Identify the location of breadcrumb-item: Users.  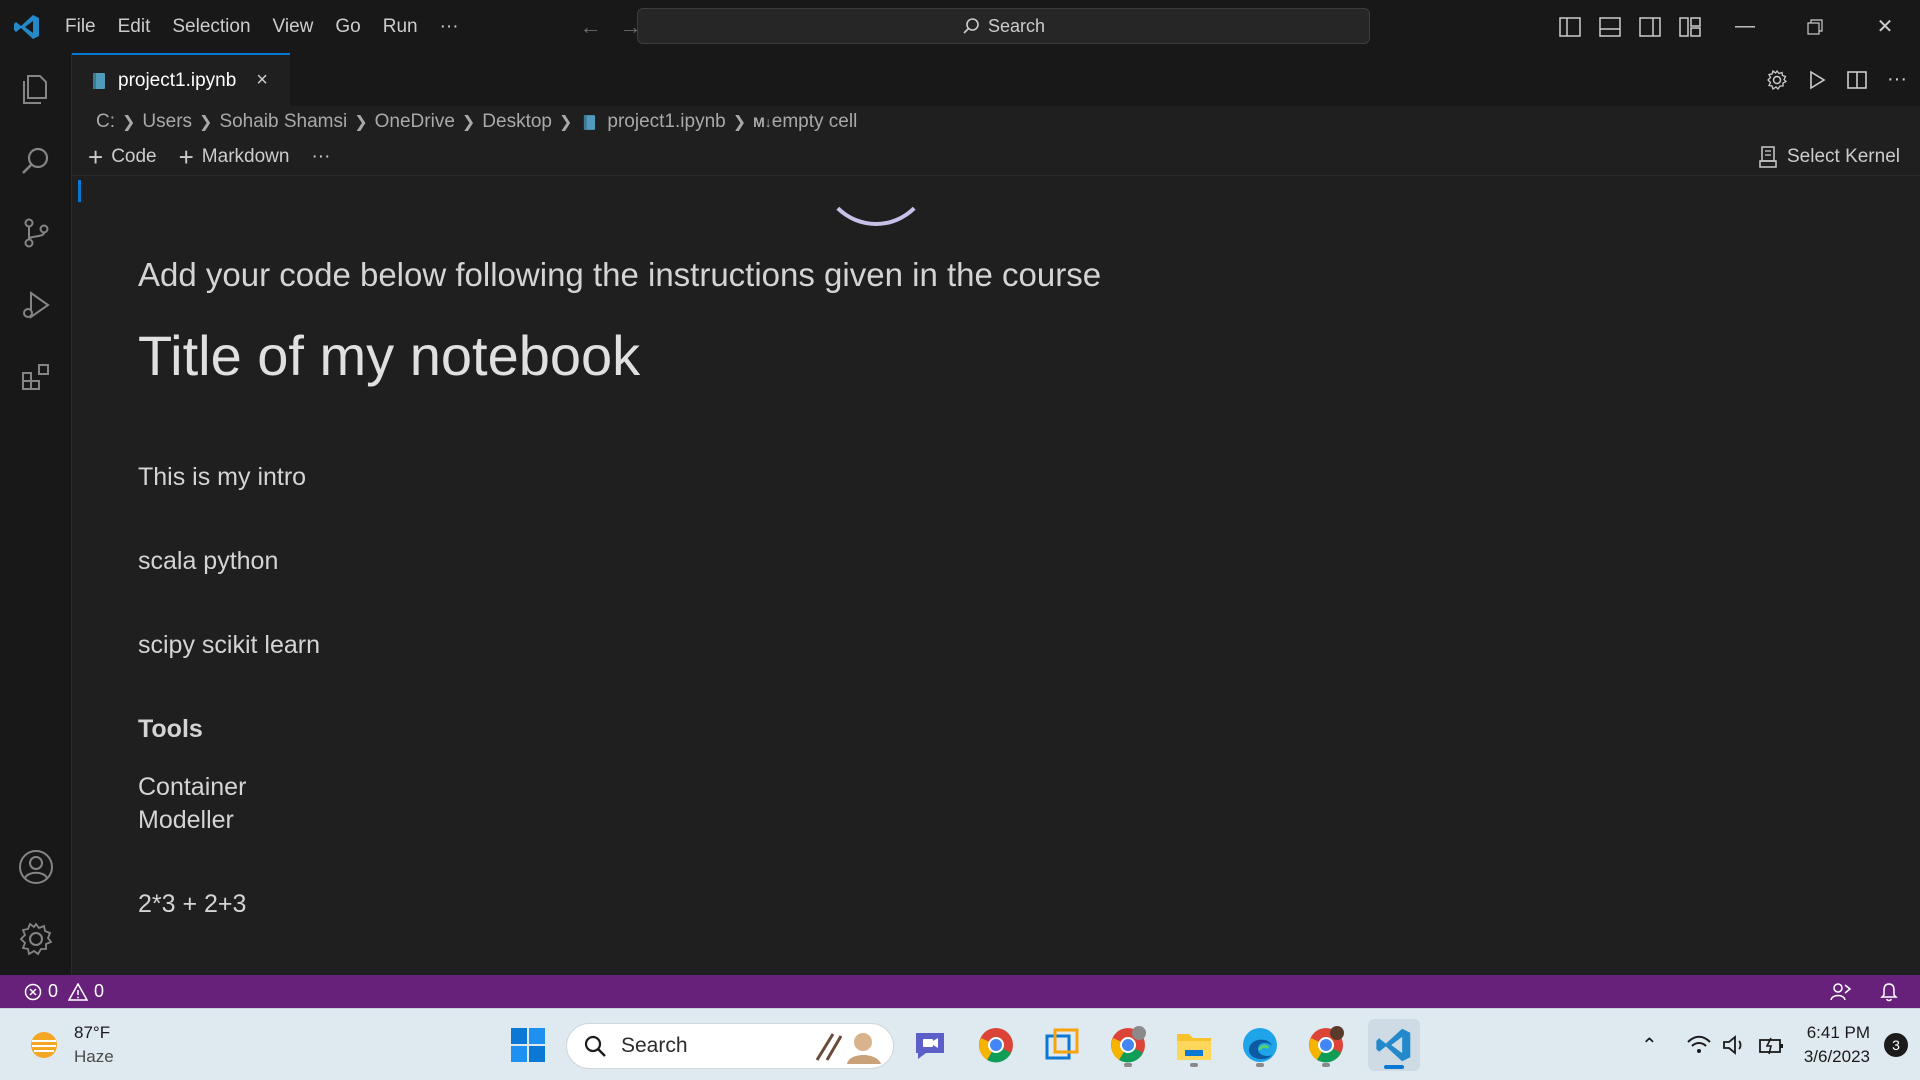
(167, 122).